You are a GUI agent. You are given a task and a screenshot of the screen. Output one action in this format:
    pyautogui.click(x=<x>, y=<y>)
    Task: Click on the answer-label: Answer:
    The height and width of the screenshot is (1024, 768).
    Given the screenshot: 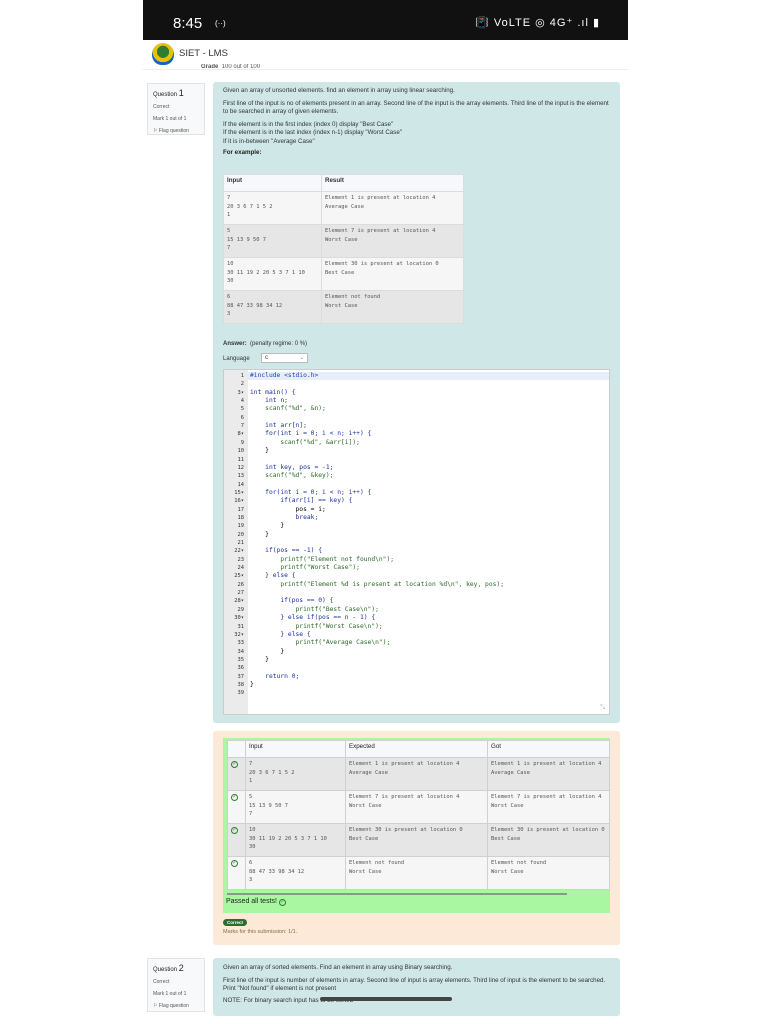 What is the action you would take?
    pyautogui.click(x=235, y=344)
    